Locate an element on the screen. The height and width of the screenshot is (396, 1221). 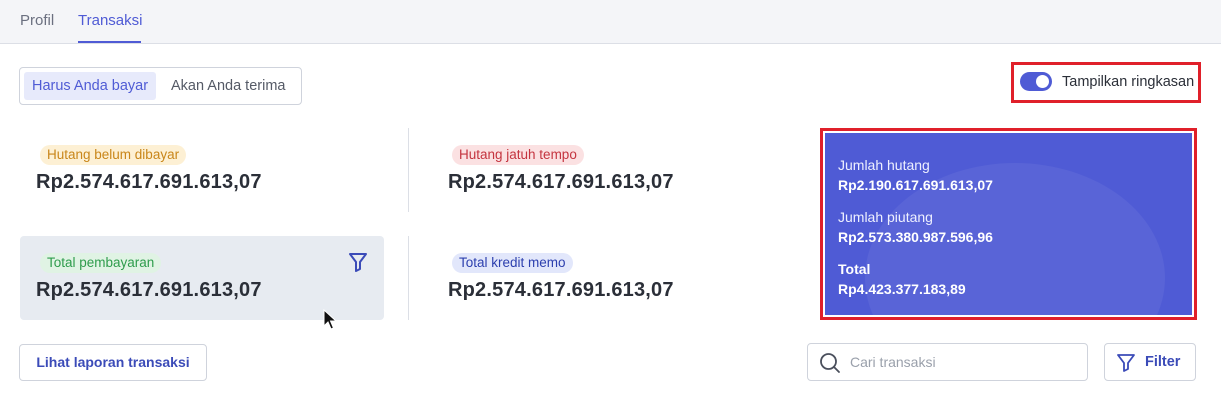
view-report-button: Lihat laporan transaksi is located at coordinates (113, 362).